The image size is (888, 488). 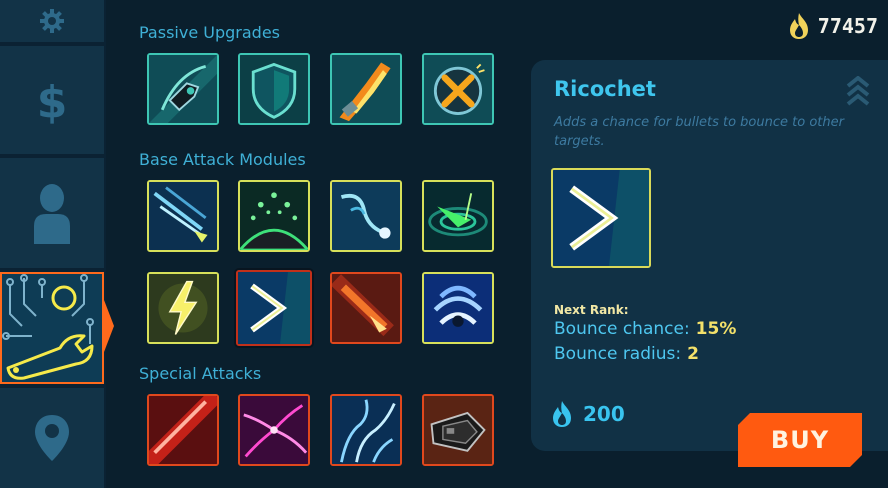 I want to click on section-title-passive: Passive Upgrades, so click(x=209, y=32).